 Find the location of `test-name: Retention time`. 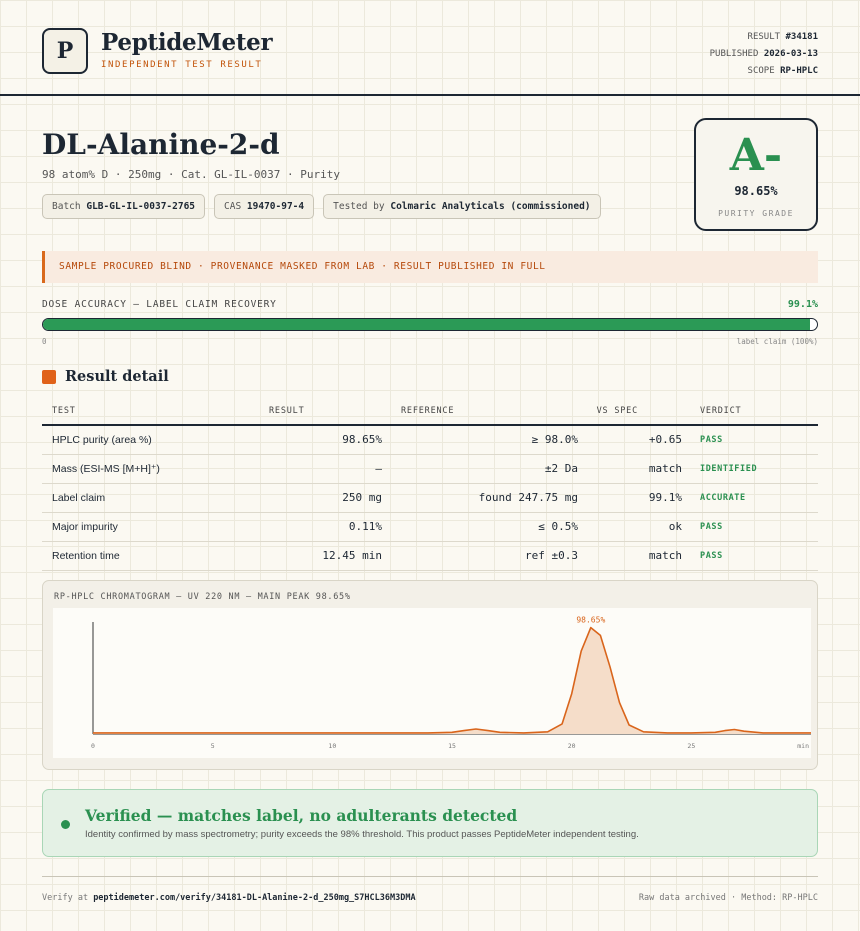

test-name: Retention time is located at coordinates (132, 556).